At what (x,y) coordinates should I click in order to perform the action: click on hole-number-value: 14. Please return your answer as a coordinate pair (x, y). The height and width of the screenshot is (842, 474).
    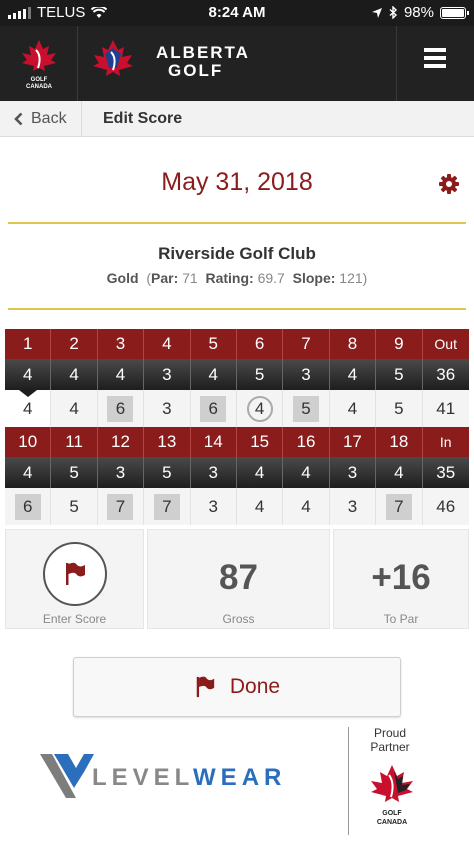
    Looking at the image, I should click on (213, 441).